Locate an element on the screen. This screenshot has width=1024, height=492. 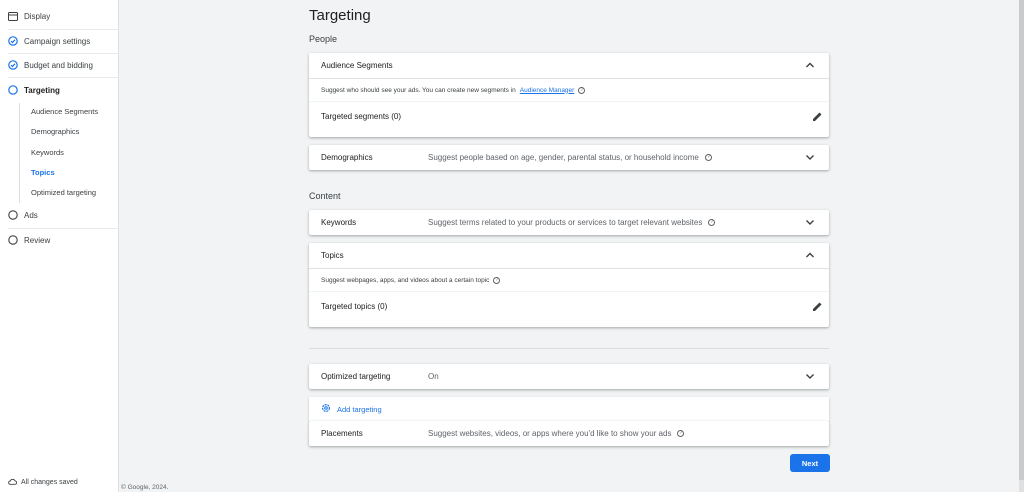
sidebar-sub-keywords: Keywords is located at coordinates (47, 153).